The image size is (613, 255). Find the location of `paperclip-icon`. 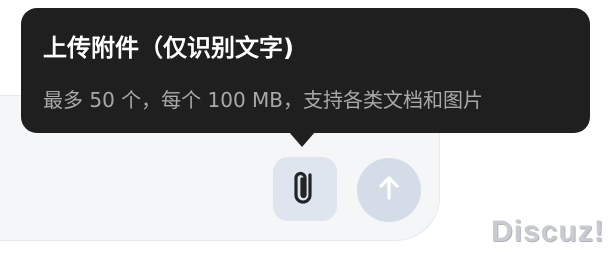

paperclip-icon is located at coordinates (305, 189).